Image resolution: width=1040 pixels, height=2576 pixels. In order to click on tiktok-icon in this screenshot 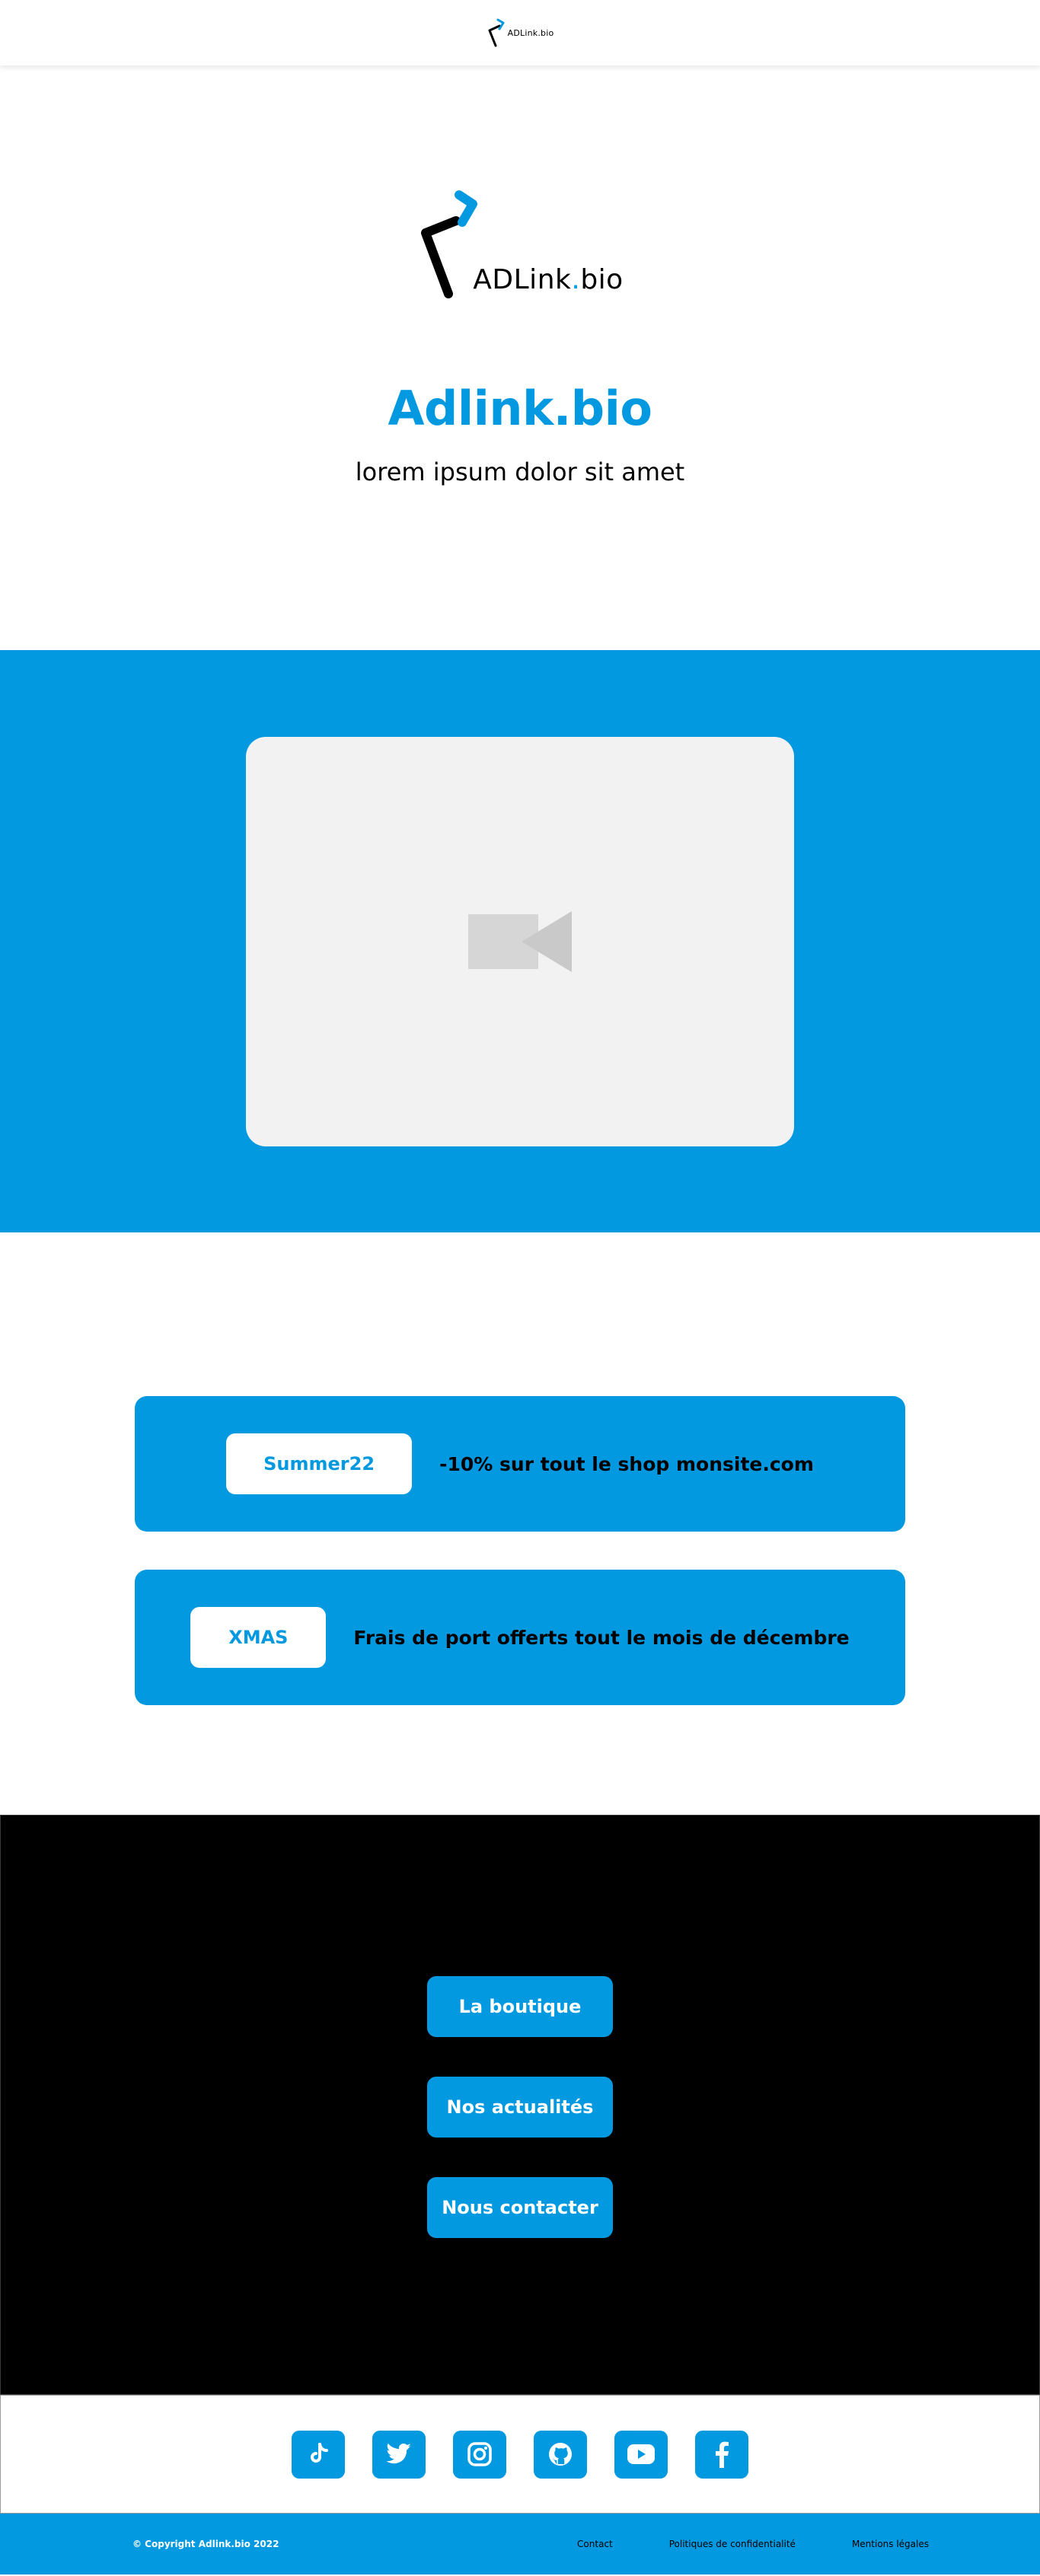, I will do `click(319, 2453)`.